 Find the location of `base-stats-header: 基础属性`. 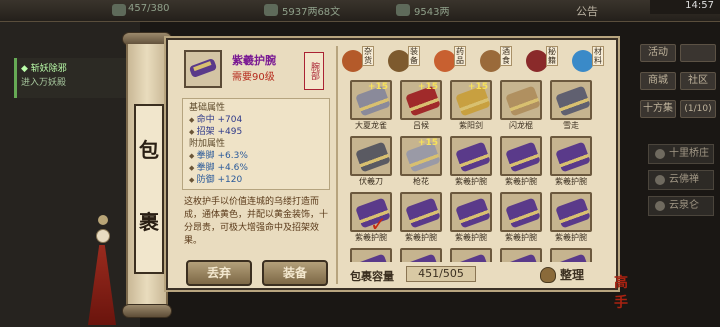

base-stats-header: 基础属性 is located at coordinates (207, 108).